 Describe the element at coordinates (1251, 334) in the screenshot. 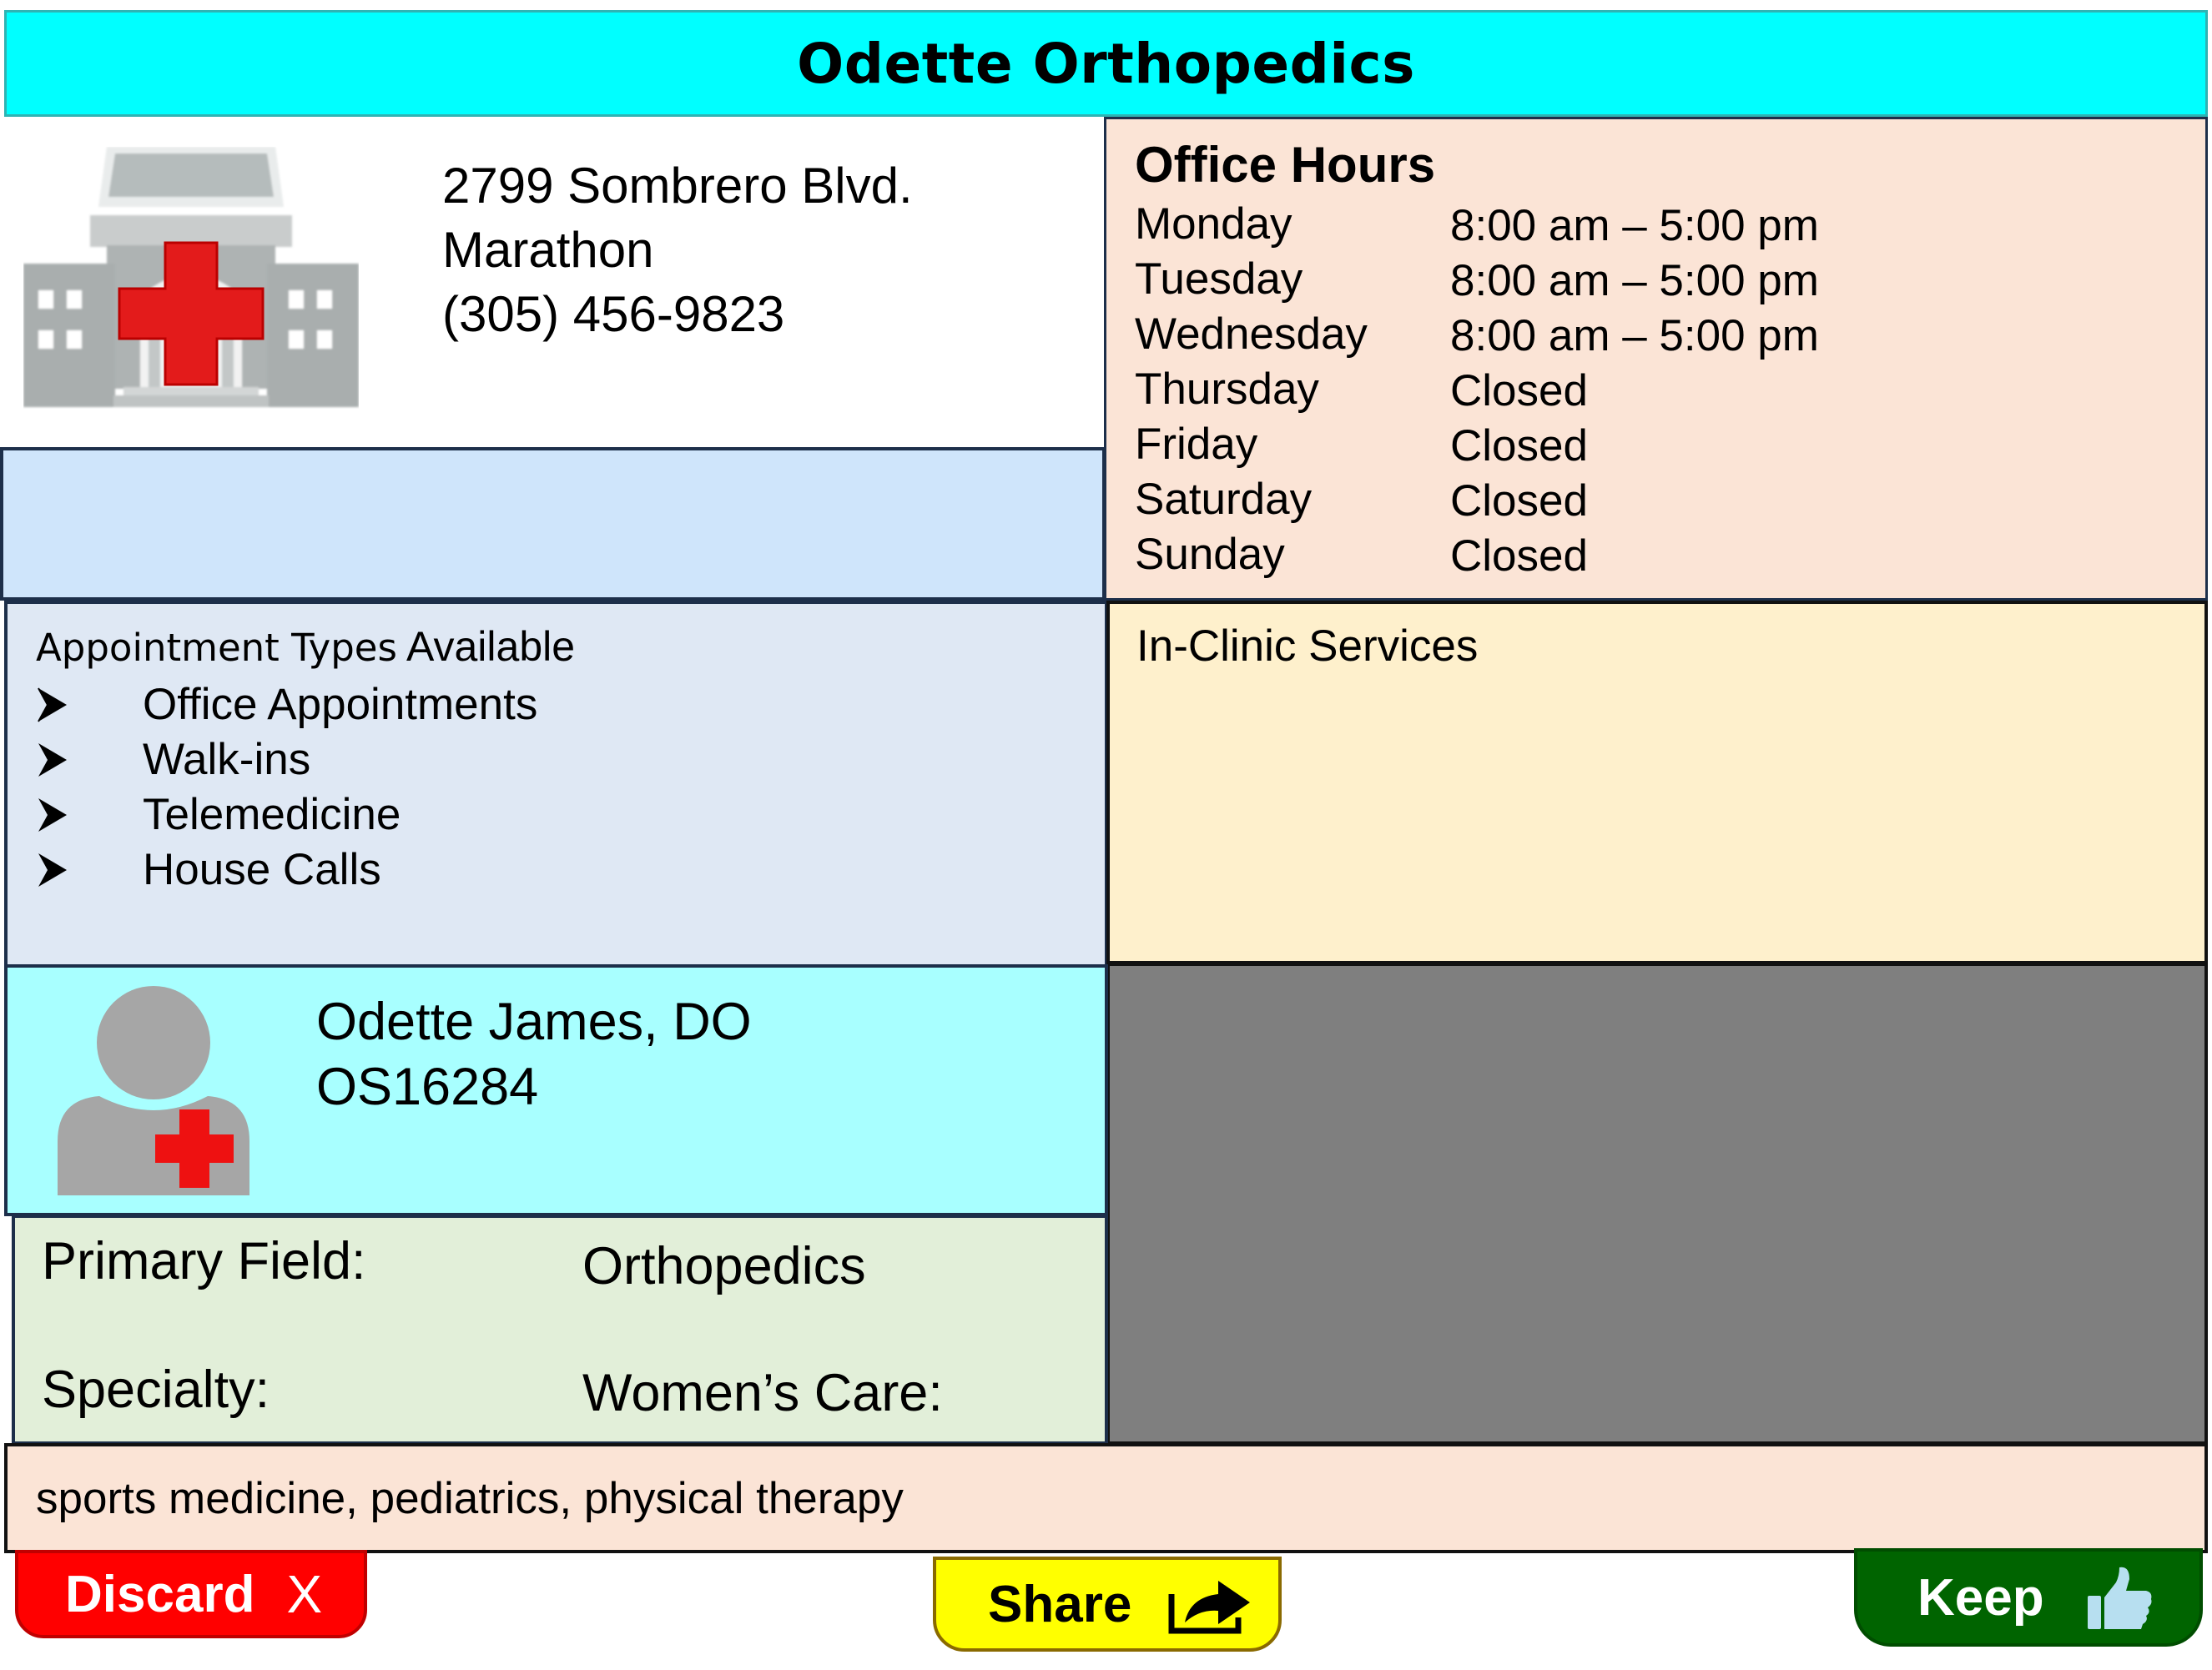

I see `hours-day: Wednesday` at that location.